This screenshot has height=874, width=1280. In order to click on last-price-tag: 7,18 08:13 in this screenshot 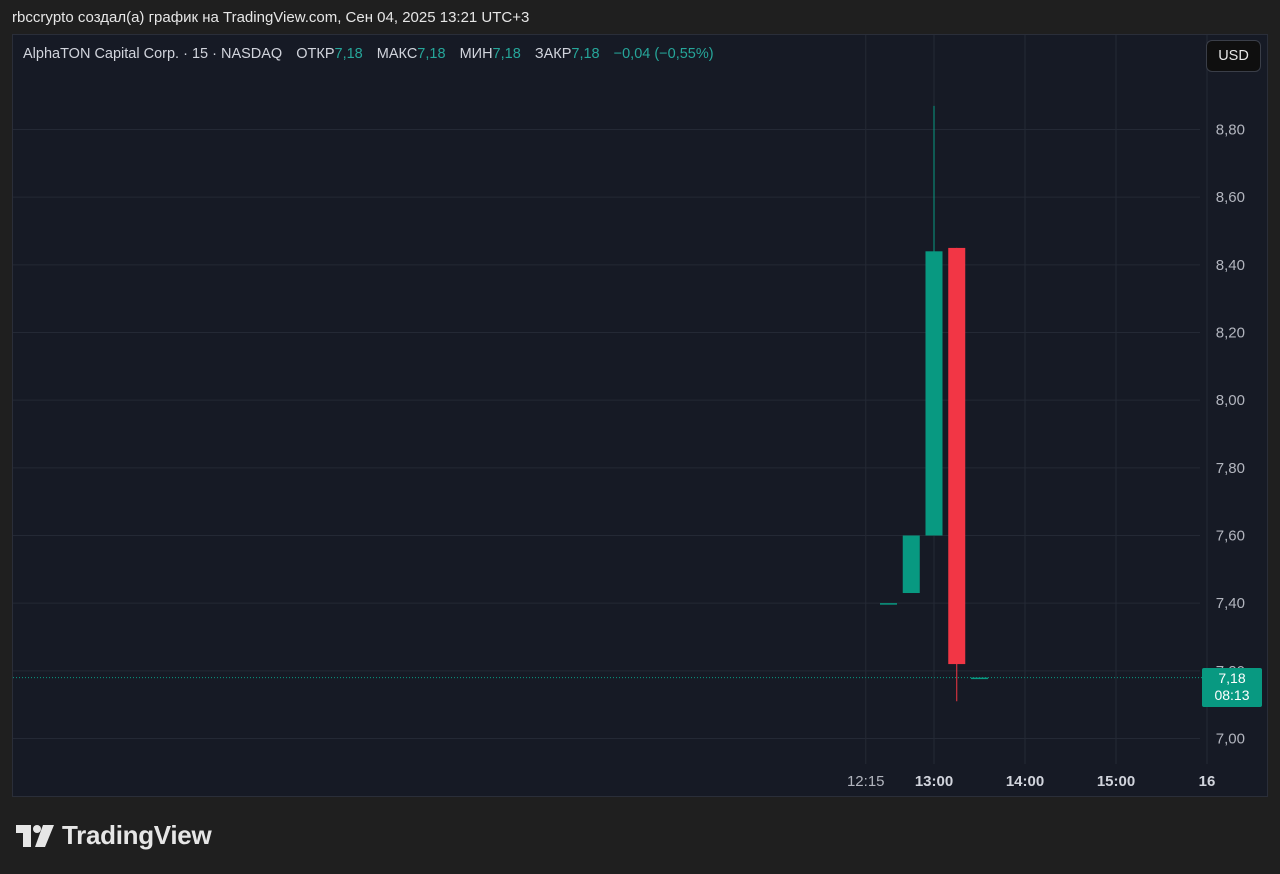, I will do `click(1232, 687)`.